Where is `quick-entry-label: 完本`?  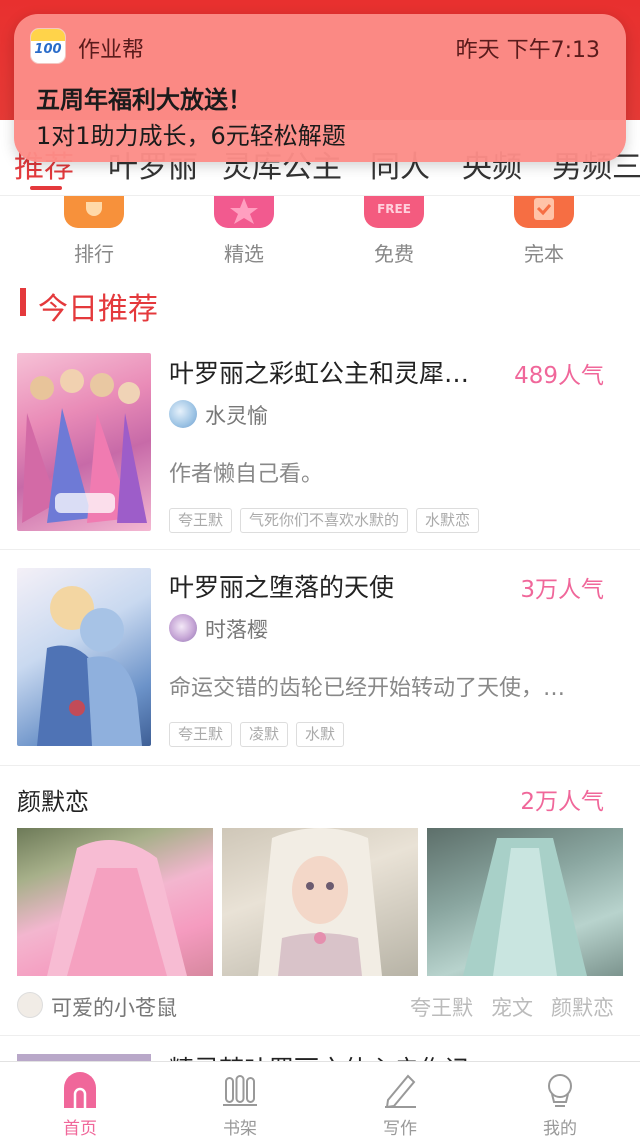 quick-entry-label: 完本 is located at coordinates (544, 254).